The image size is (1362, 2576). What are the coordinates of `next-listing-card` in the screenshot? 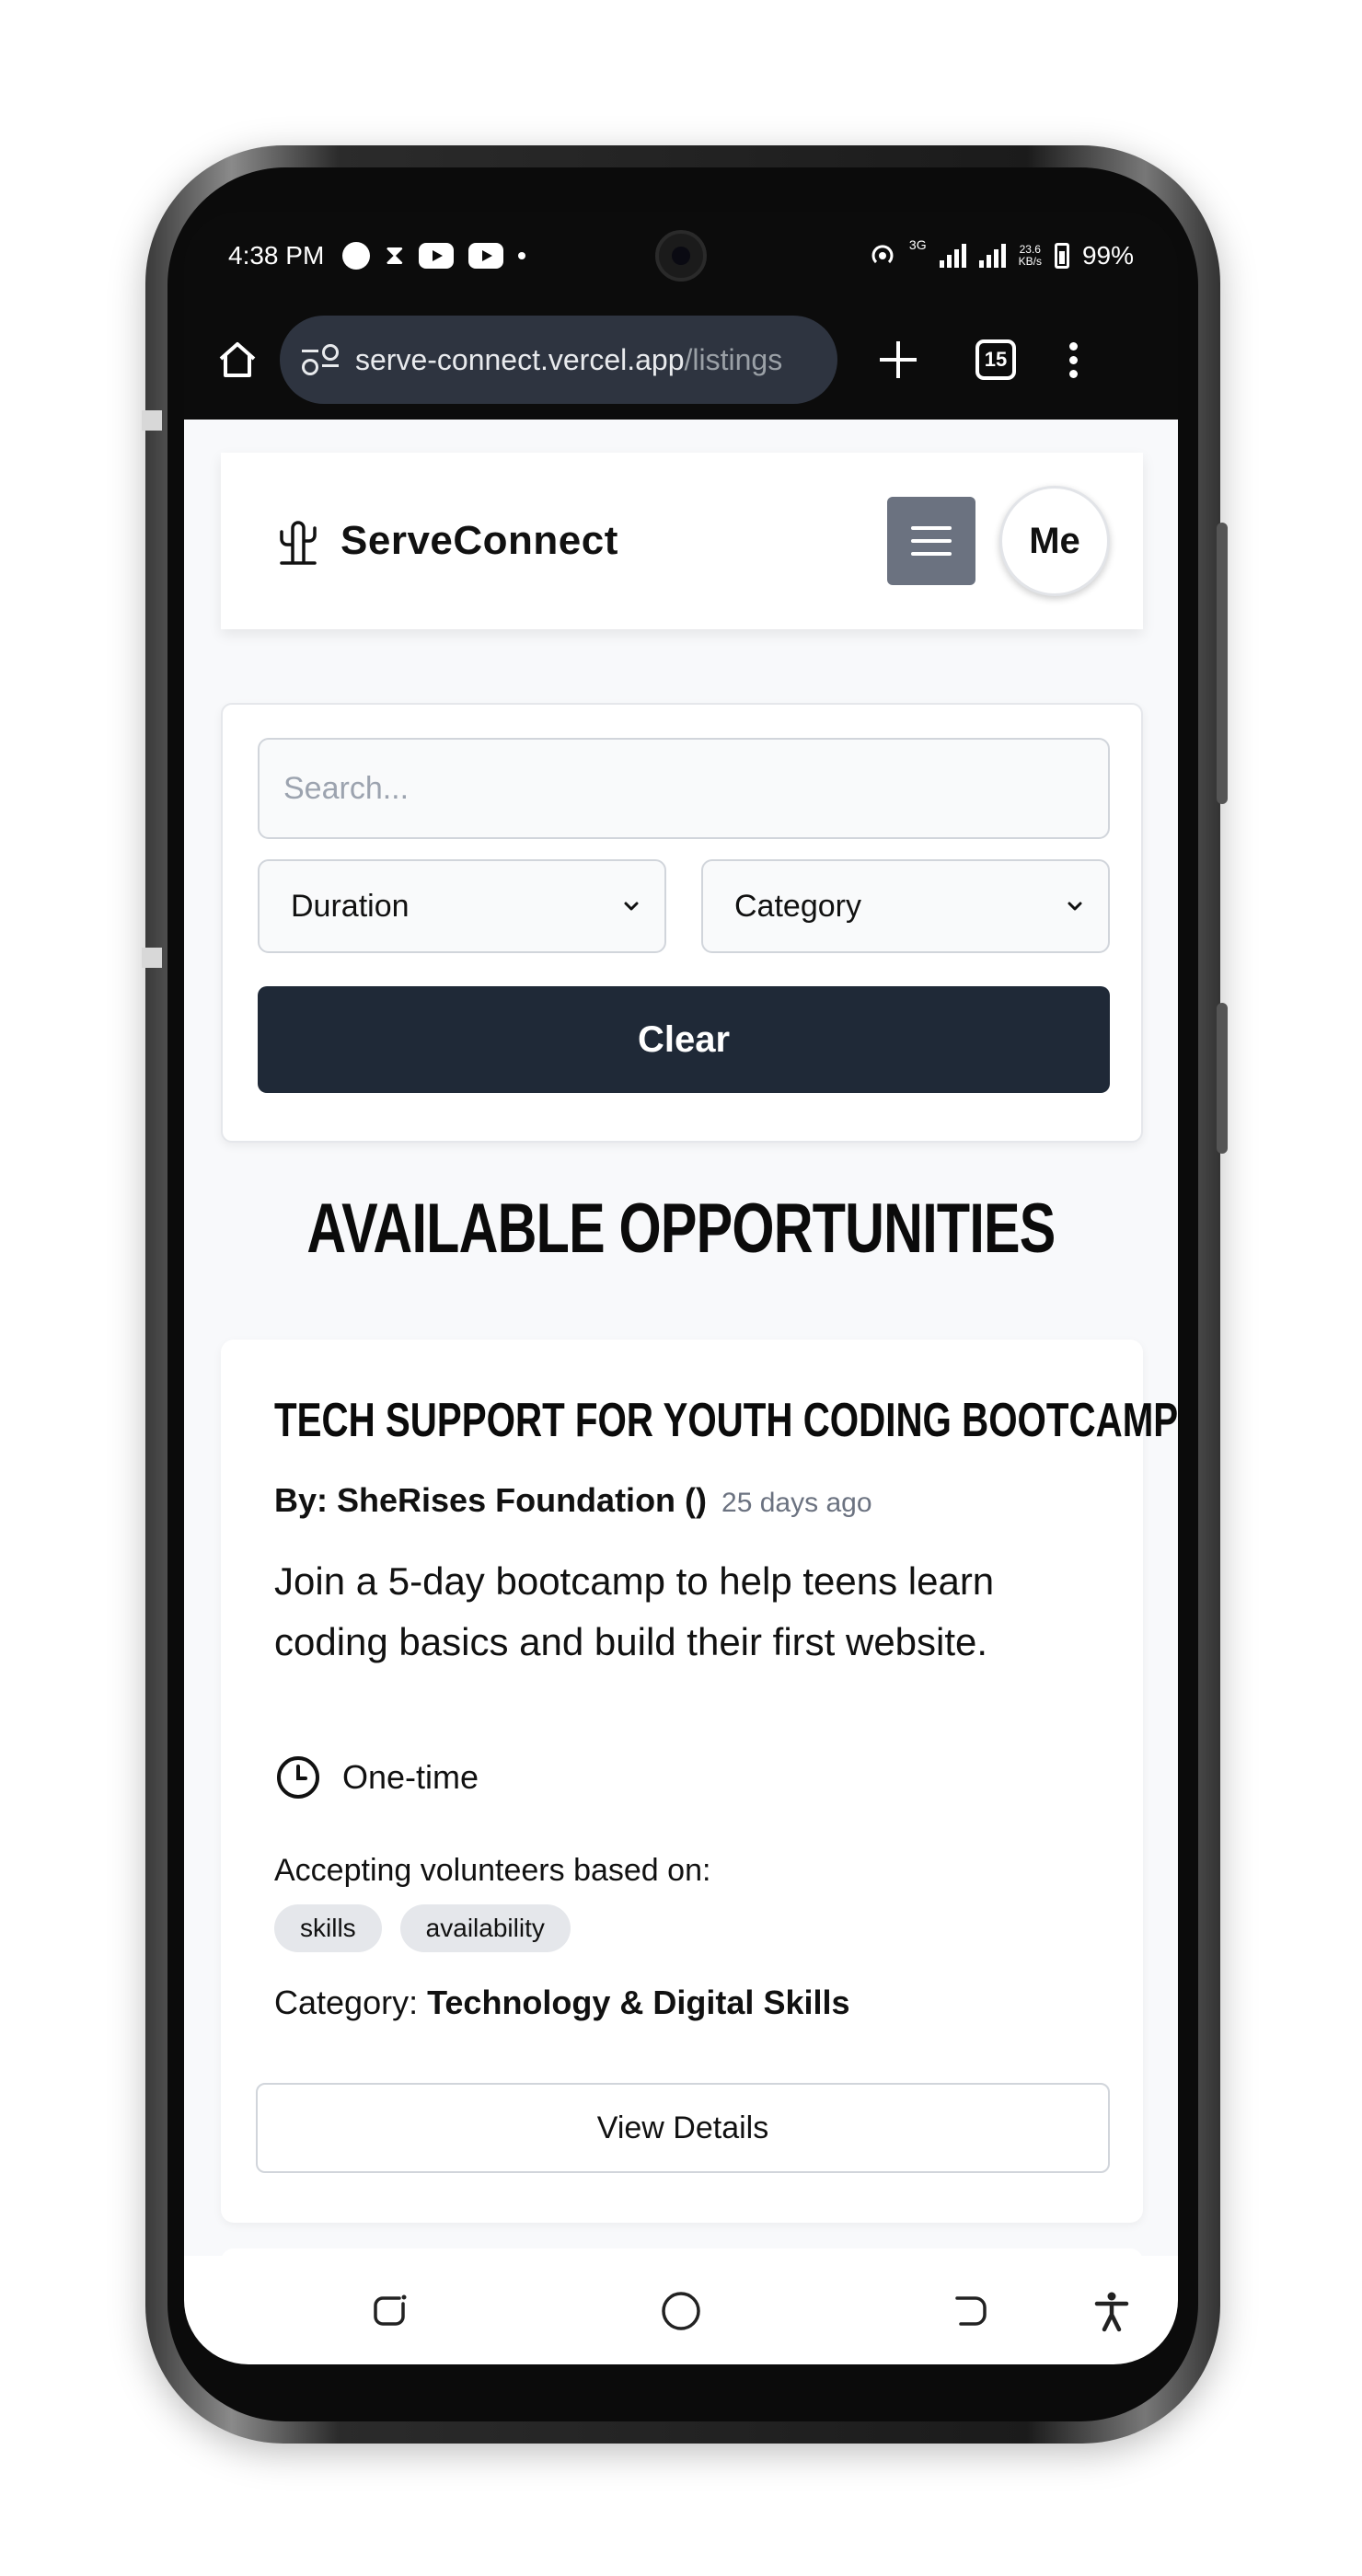 It's located at (682, 2252).